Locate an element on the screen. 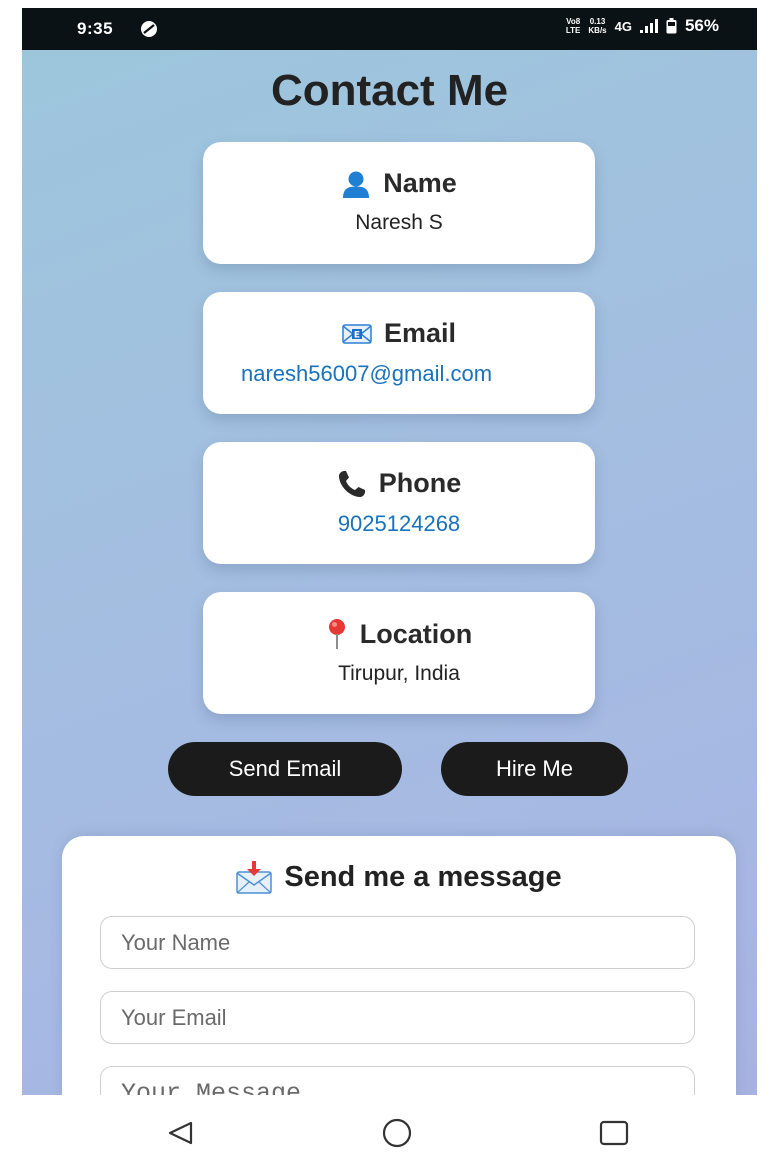 The height and width of the screenshot is (1173, 771). nav-recents-button is located at coordinates (614, 1133).